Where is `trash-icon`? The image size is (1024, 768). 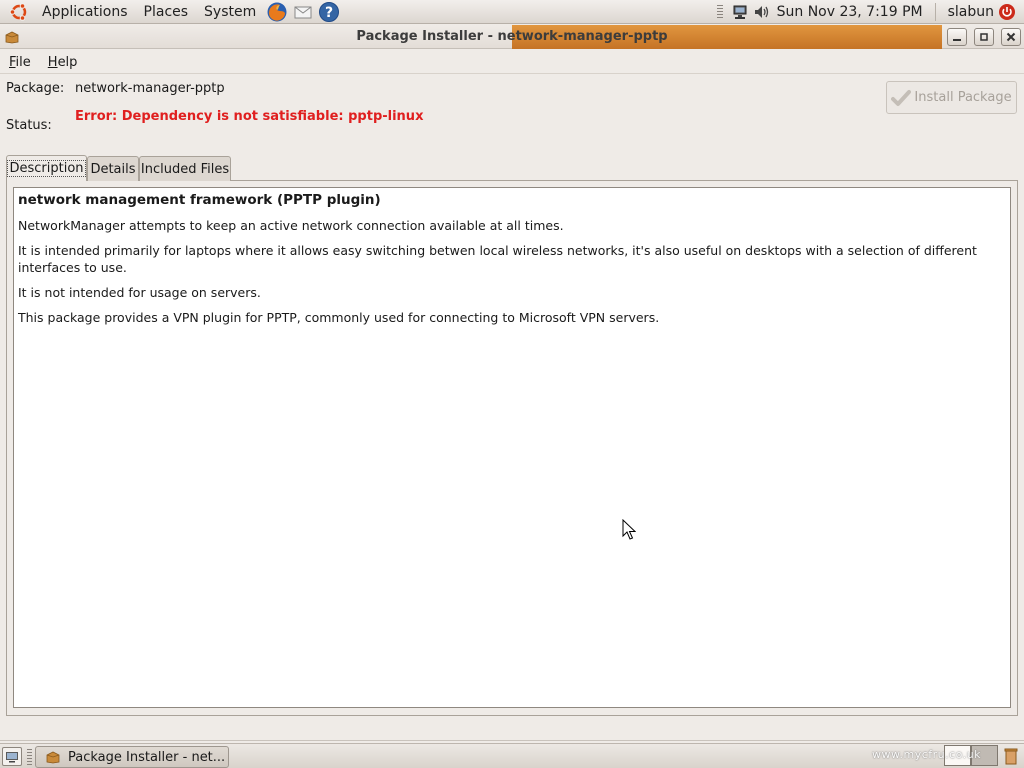 trash-icon is located at coordinates (1011, 755).